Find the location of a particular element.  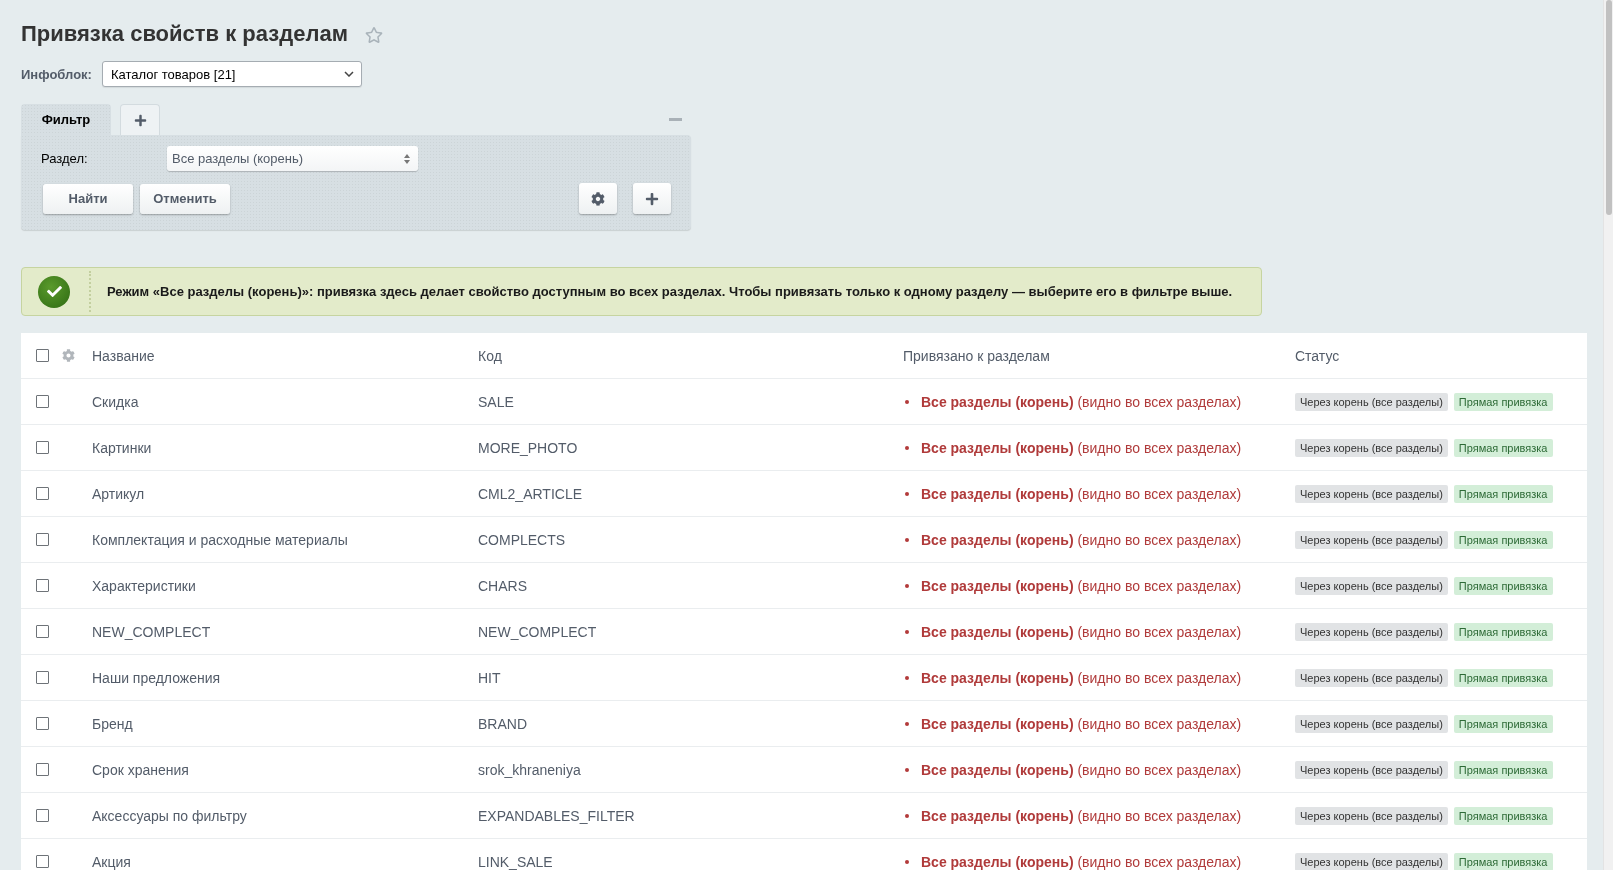

add-field-button is located at coordinates (652, 198).